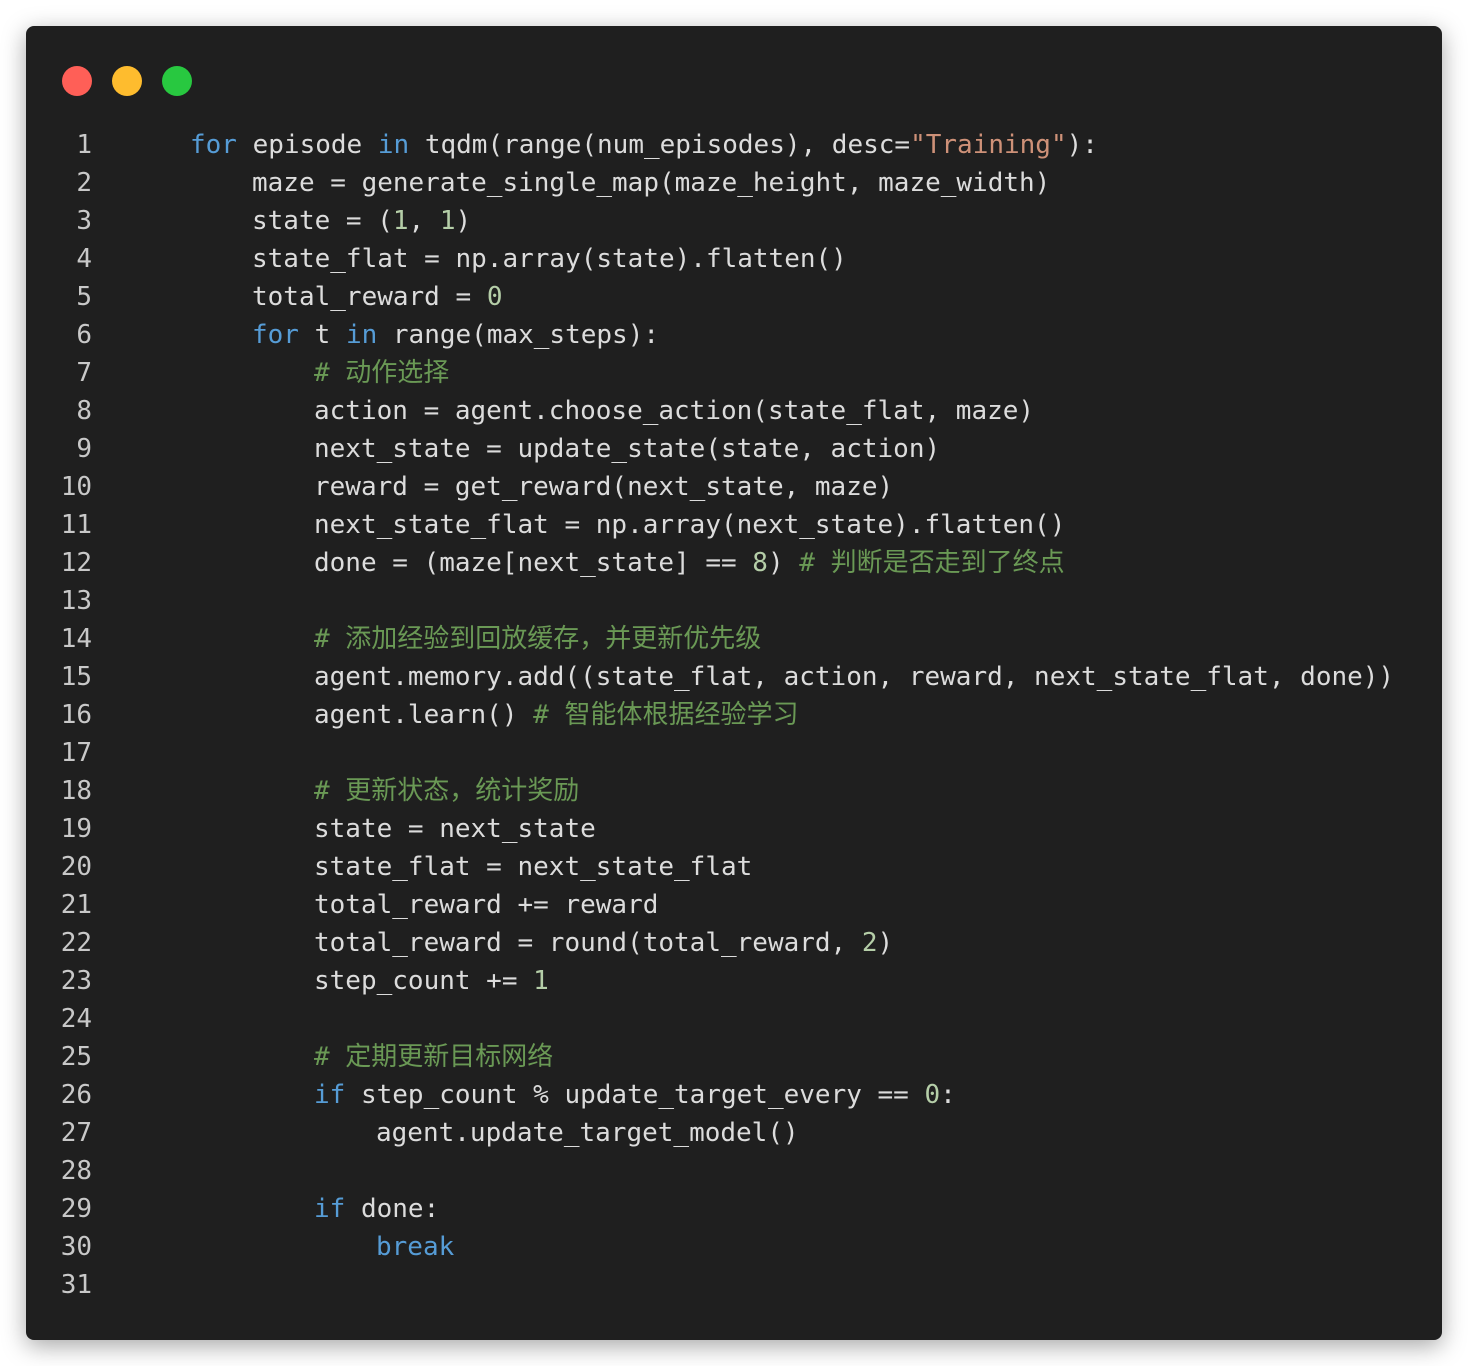 This screenshot has width=1468, height=1366. I want to click on line-number: 26, so click(76, 1095).